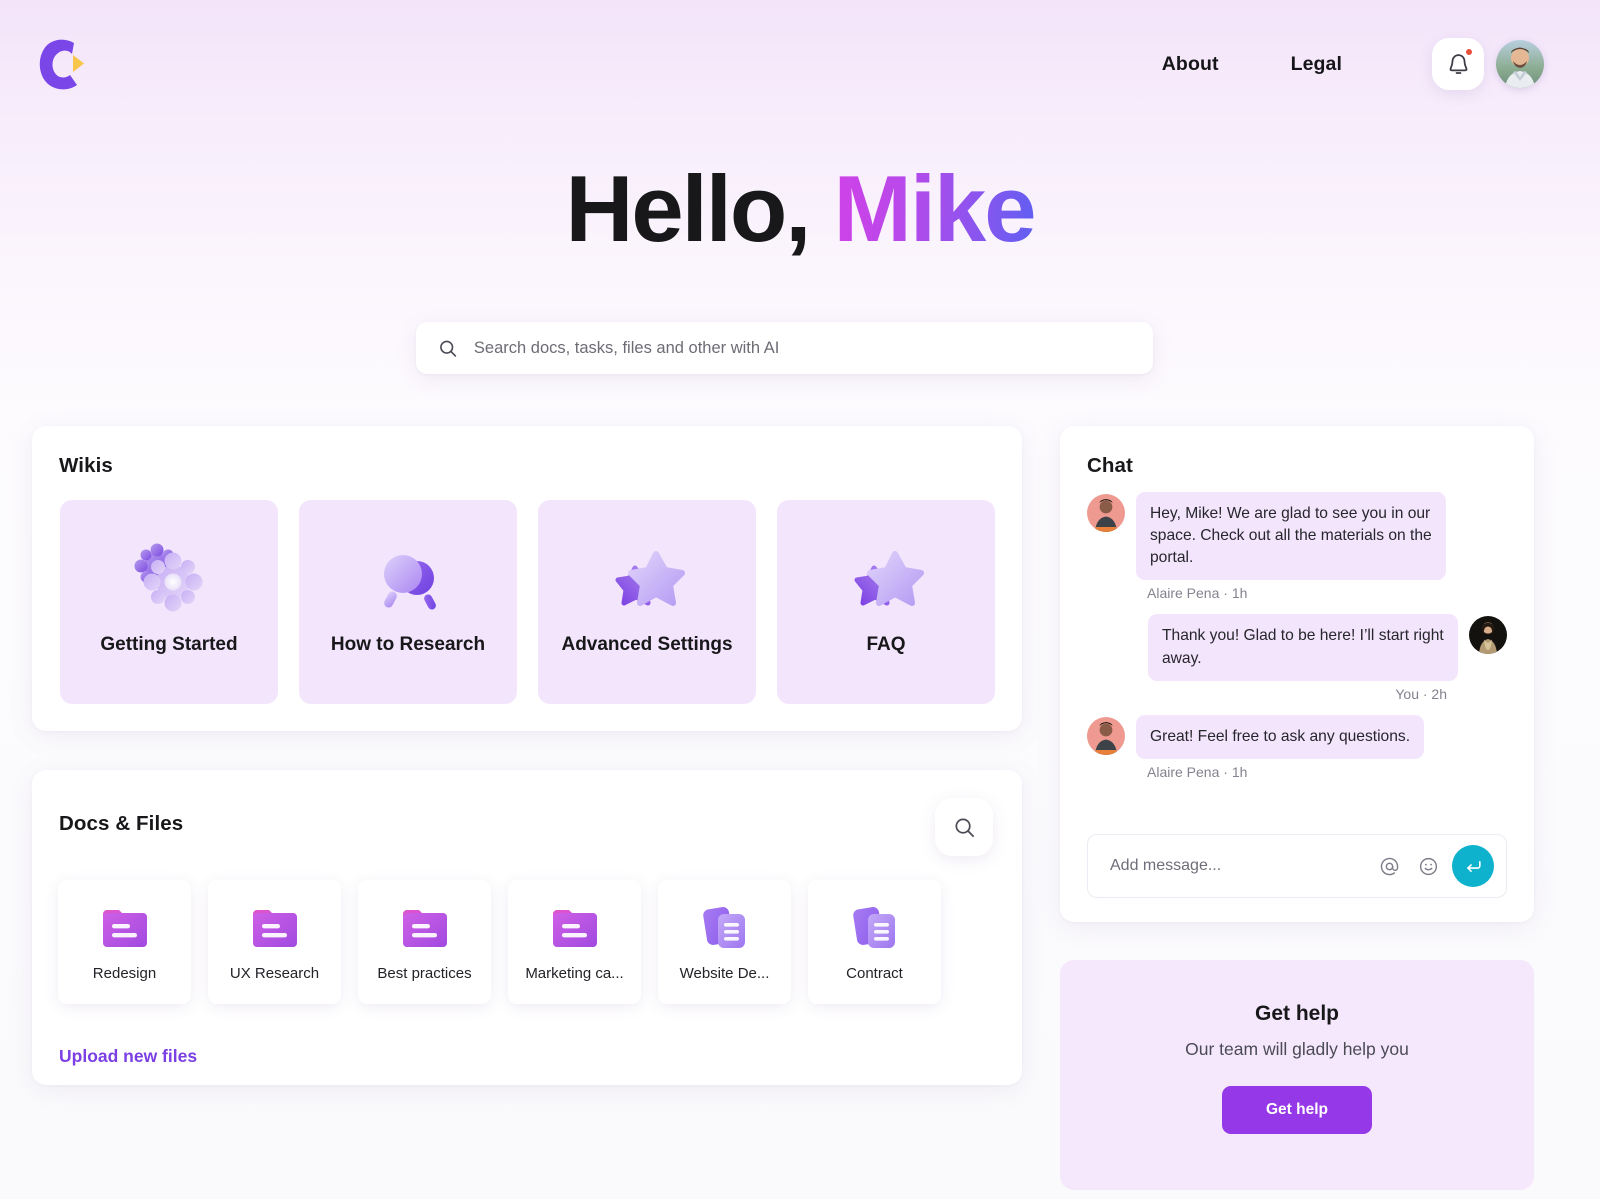 The height and width of the screenshot is (1199, 1600). I want to click on wiki-card-label: FAQ, so click(886, 644).